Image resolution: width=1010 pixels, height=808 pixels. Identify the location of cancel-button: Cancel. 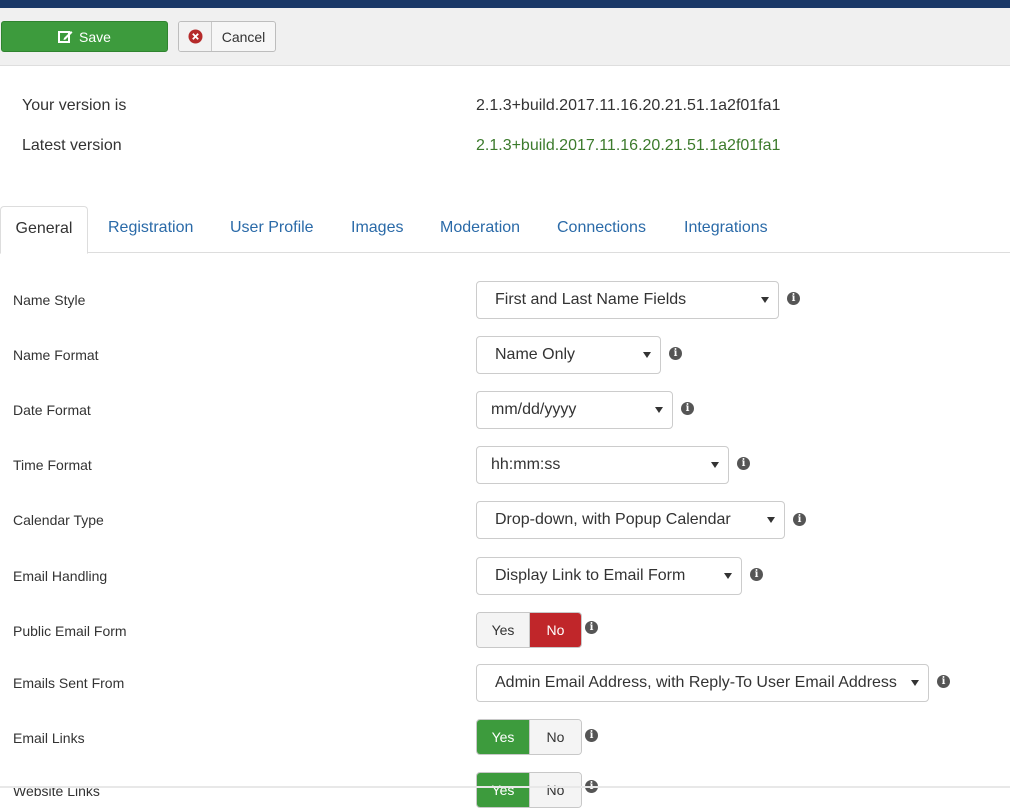
(227, 36).